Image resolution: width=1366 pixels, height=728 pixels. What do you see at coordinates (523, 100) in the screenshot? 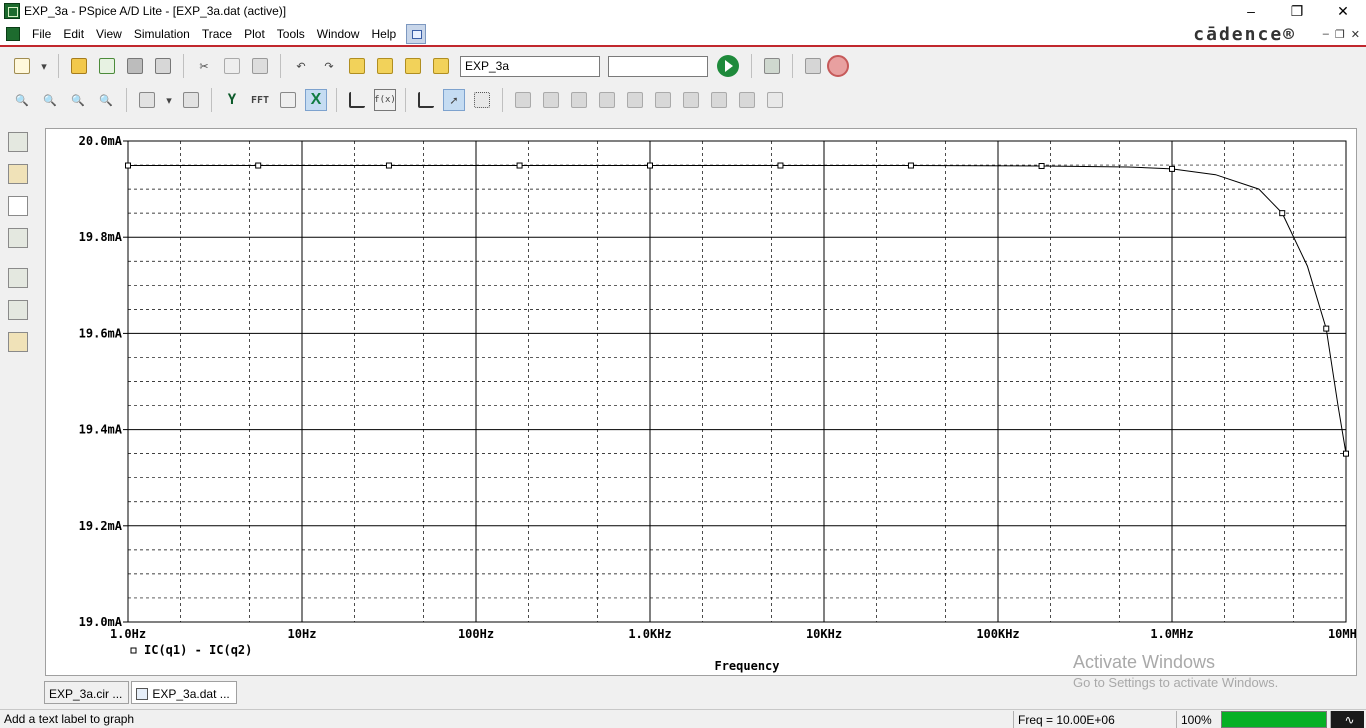
I see `cursor-peak-icon` at bounding box center [523, 100].